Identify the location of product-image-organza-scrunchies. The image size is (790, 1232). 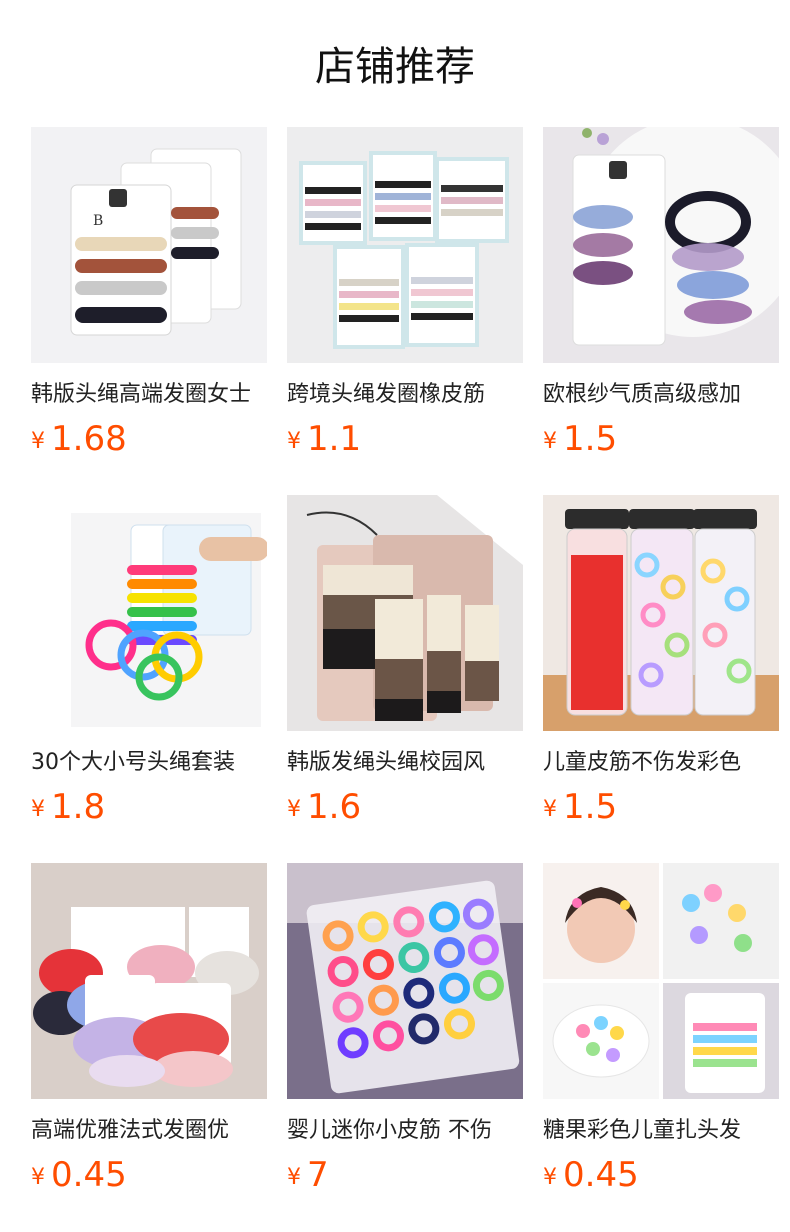
(661, 245).